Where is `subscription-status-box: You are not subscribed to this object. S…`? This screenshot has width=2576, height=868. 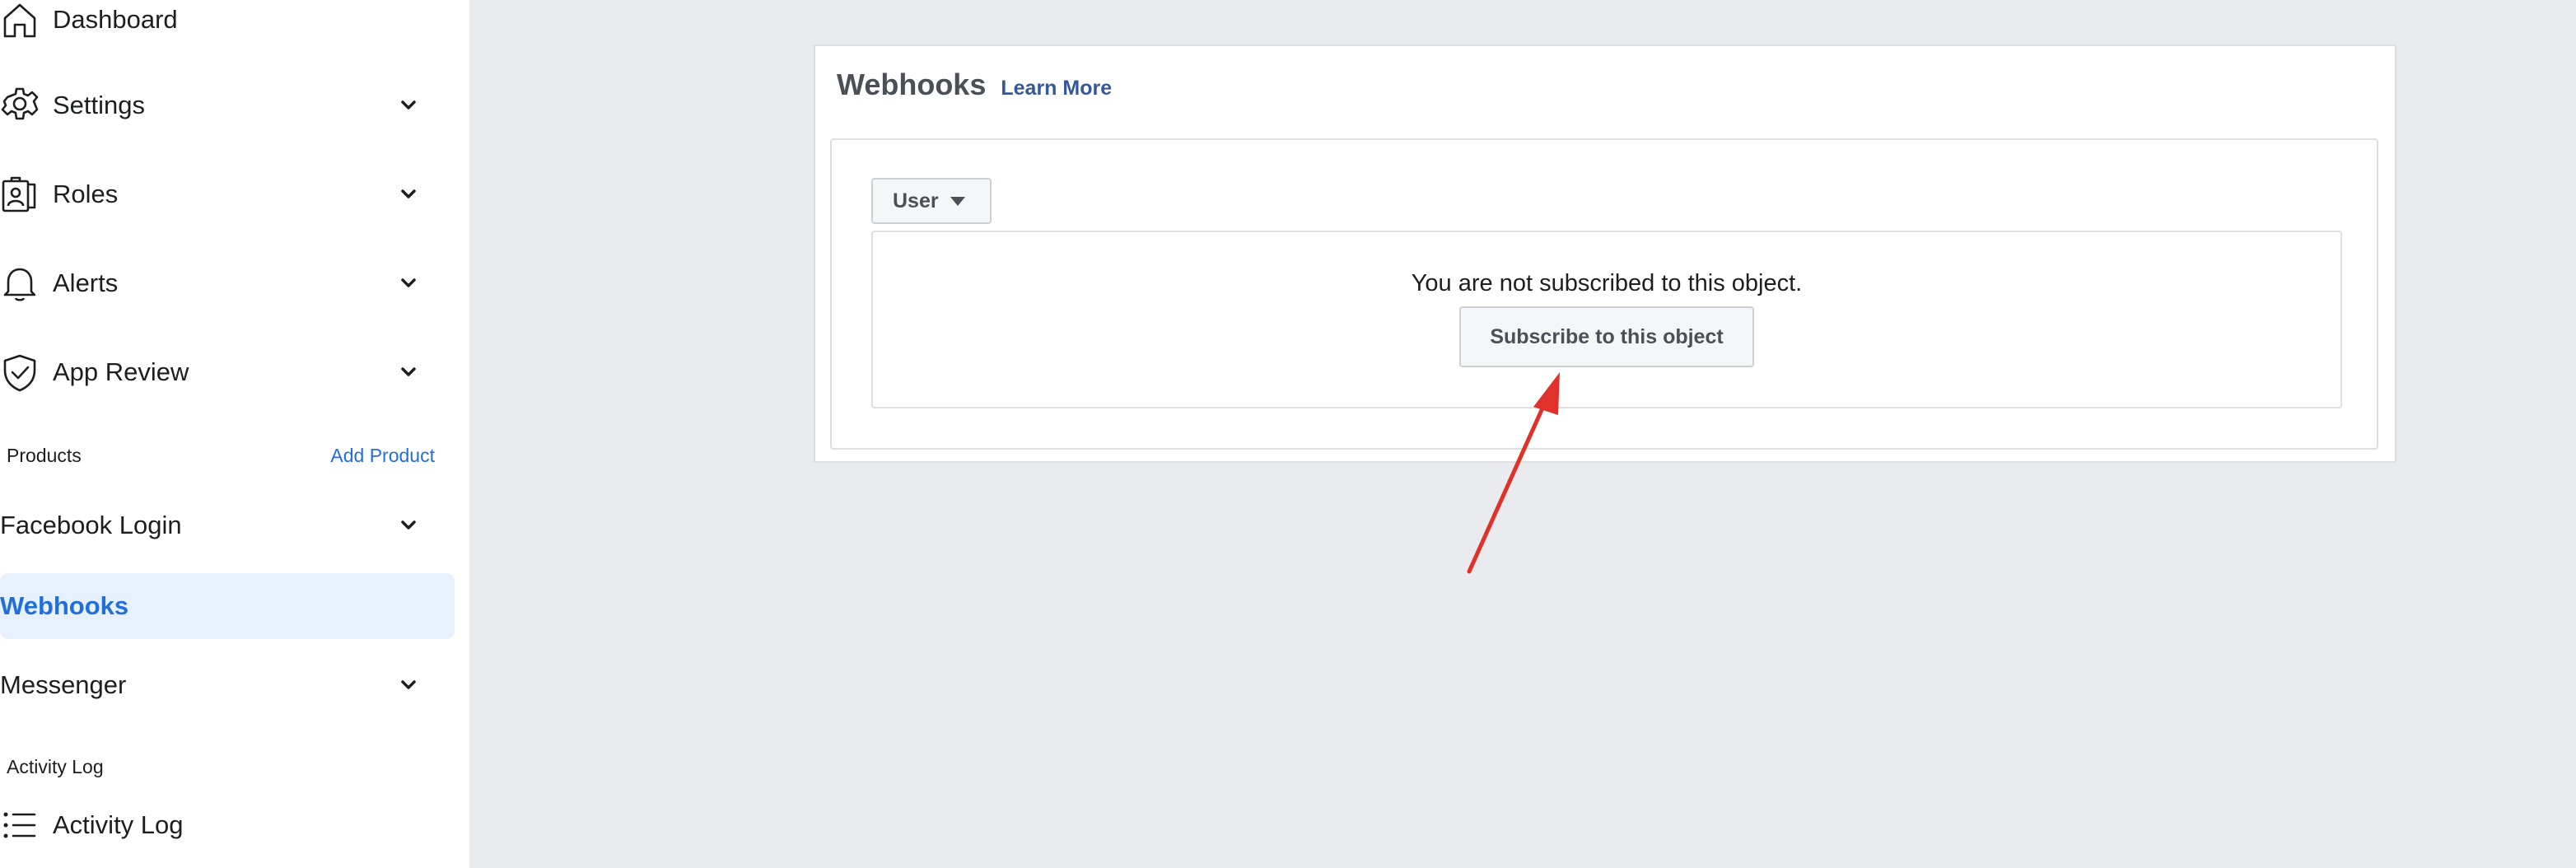 subscription-status-box: You are not subscribed to this object. S… is located at coordinates (1606, 319).